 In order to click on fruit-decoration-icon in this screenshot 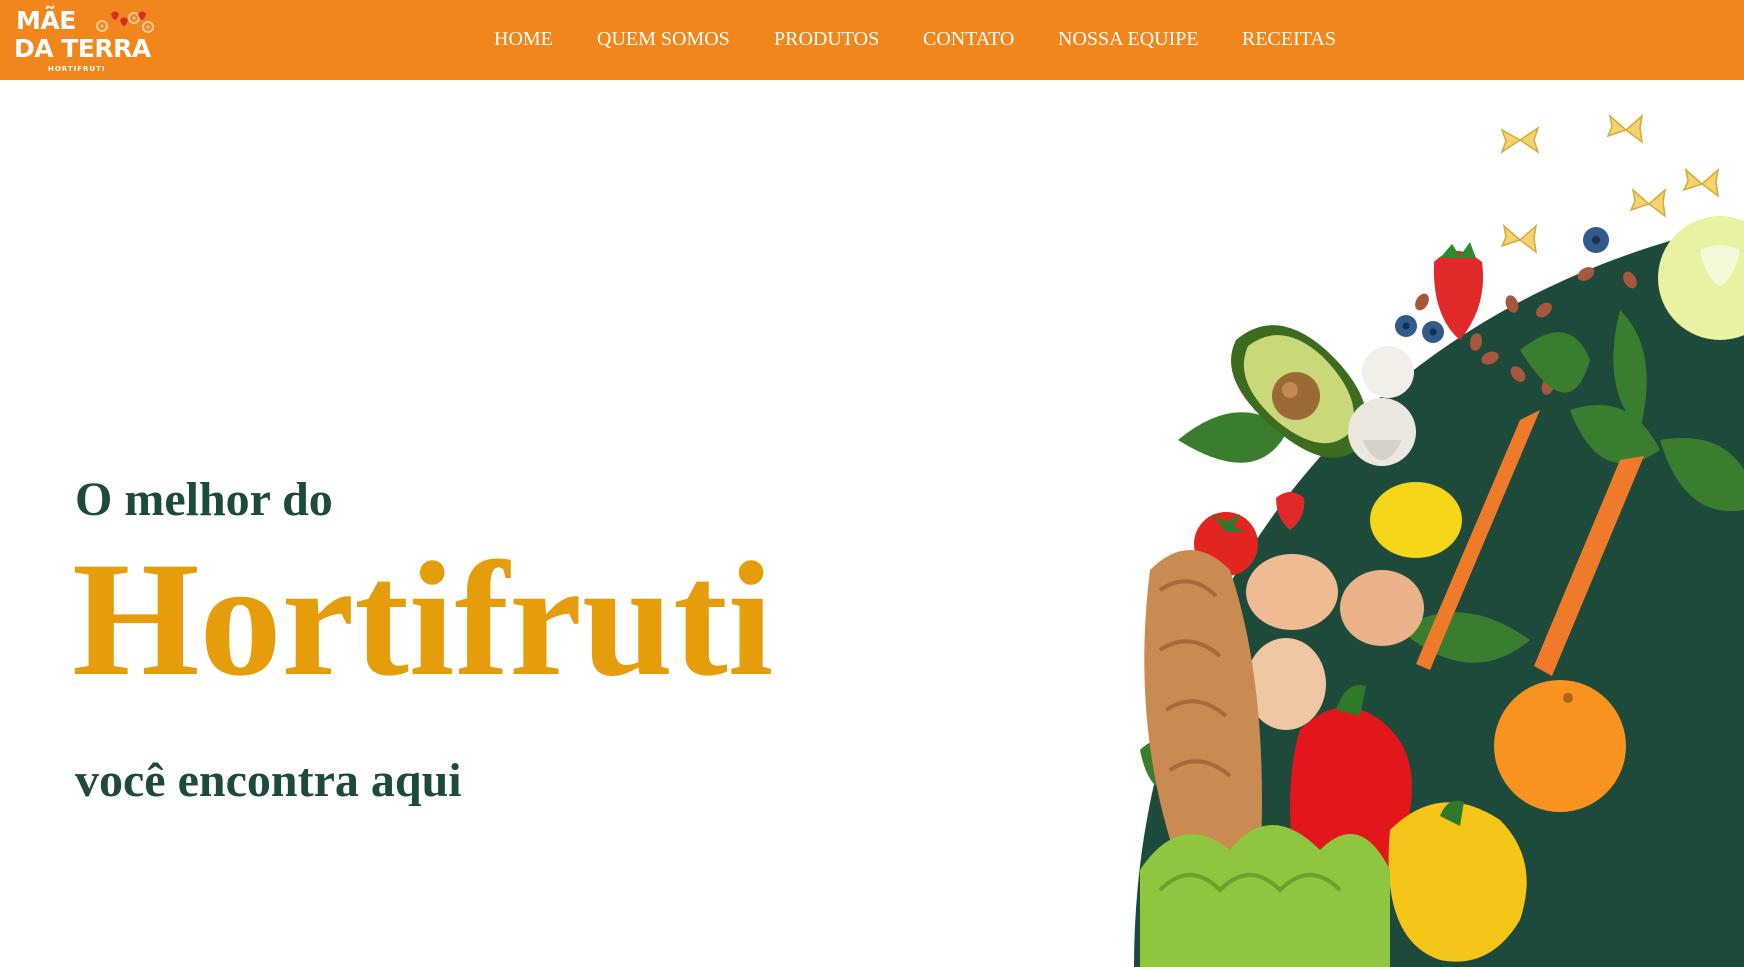, I will do `click(125, 22)`.